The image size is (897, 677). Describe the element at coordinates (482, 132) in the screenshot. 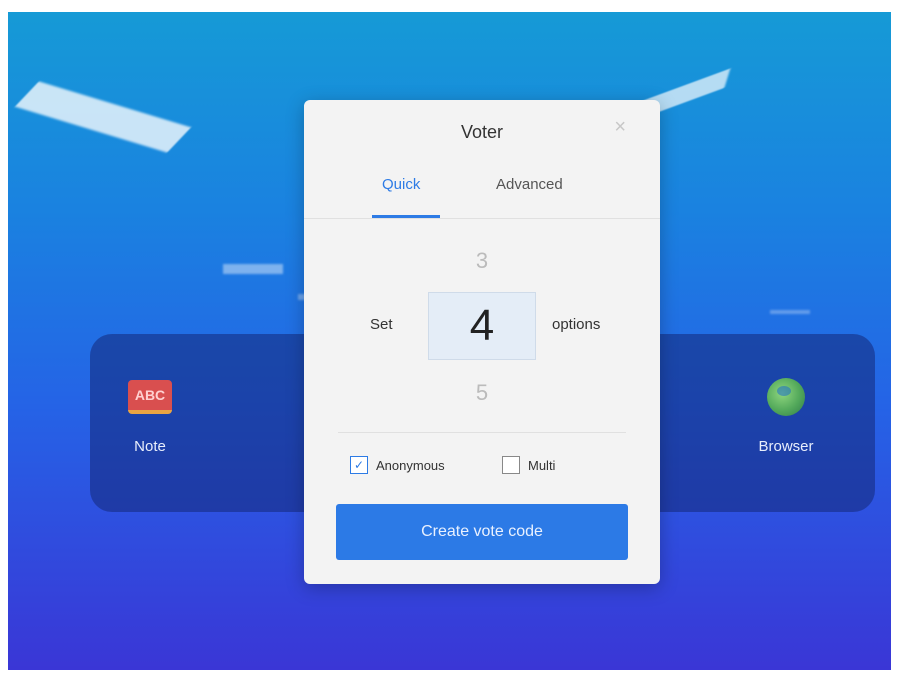

I see `dialog-title: Voter` at that location.